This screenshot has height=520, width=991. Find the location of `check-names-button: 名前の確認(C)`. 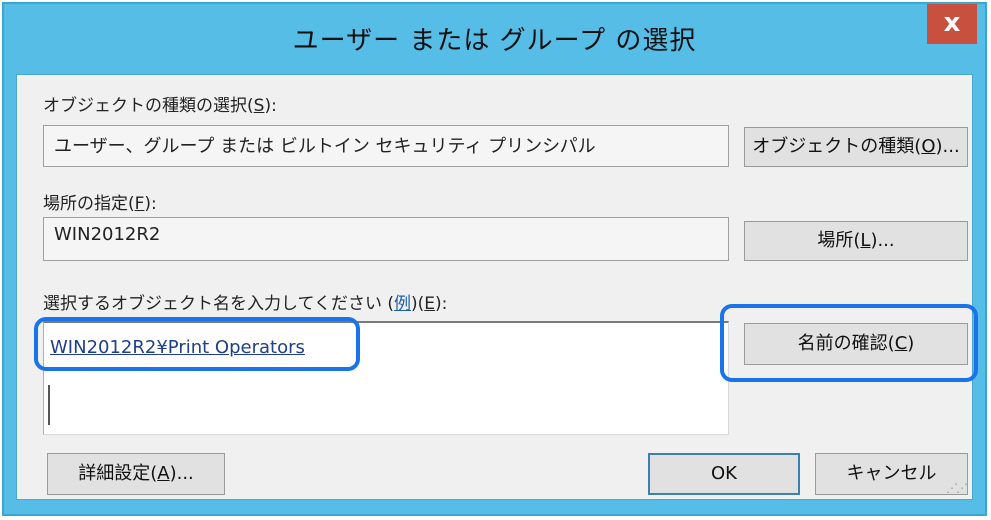

check-names-button: 名前の確認(C) is located at coordinates (856, 344).